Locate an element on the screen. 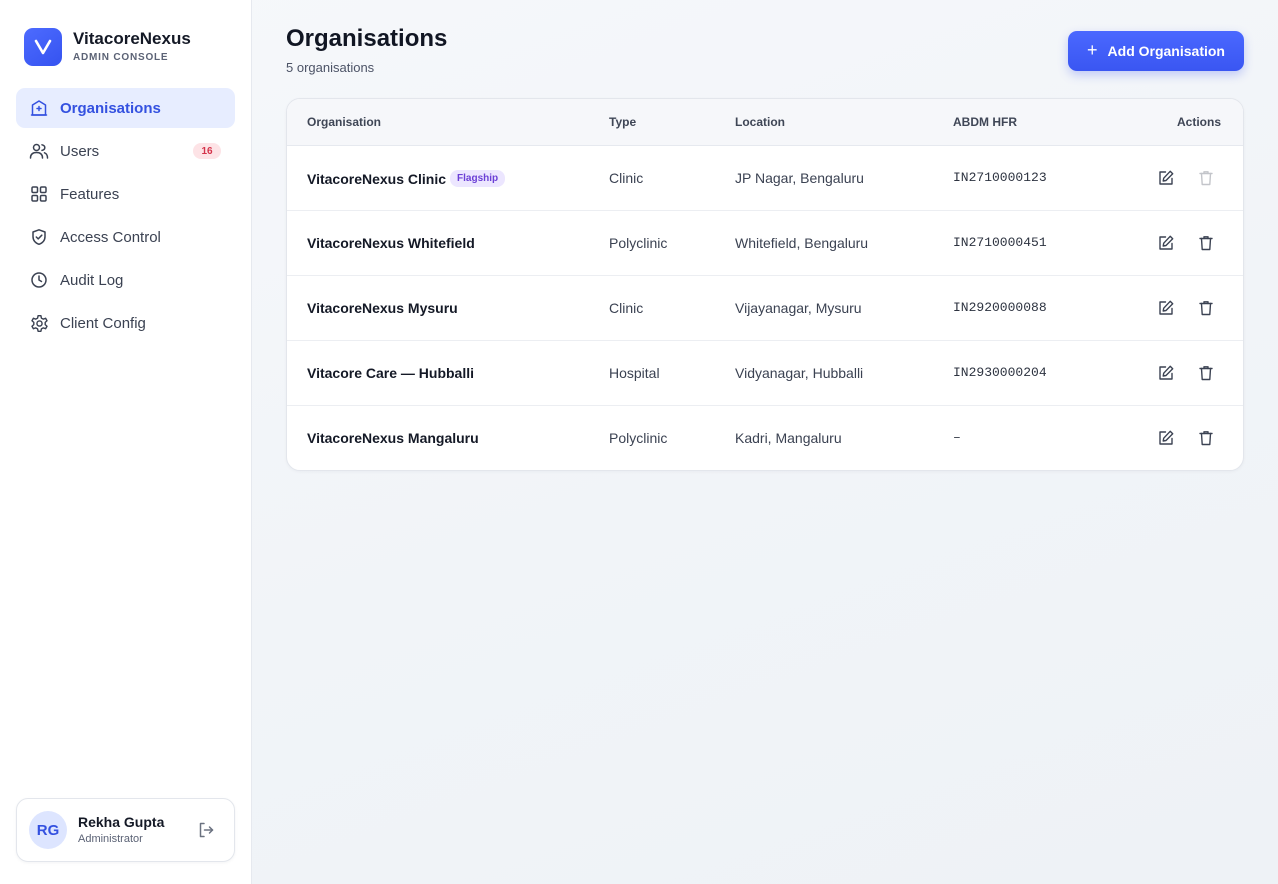  organisation-type: Hospital is located at coordinates (634, 373).